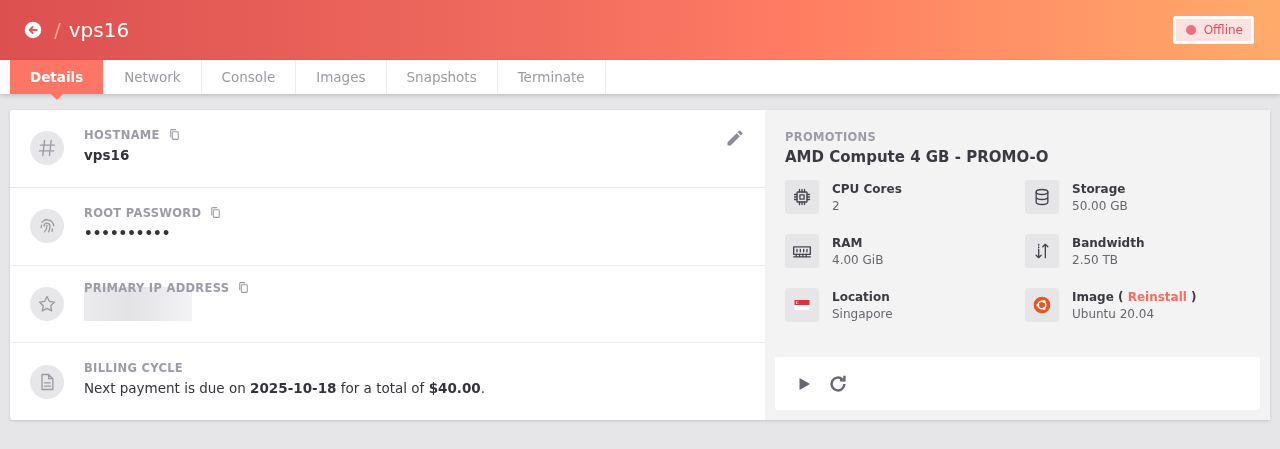 The height and width of the screenshot is (449, 1280). What do you see at coordinates (99, 30) in the screenshot?
I see `server-title: vps16` at bounding box center [99, 30].